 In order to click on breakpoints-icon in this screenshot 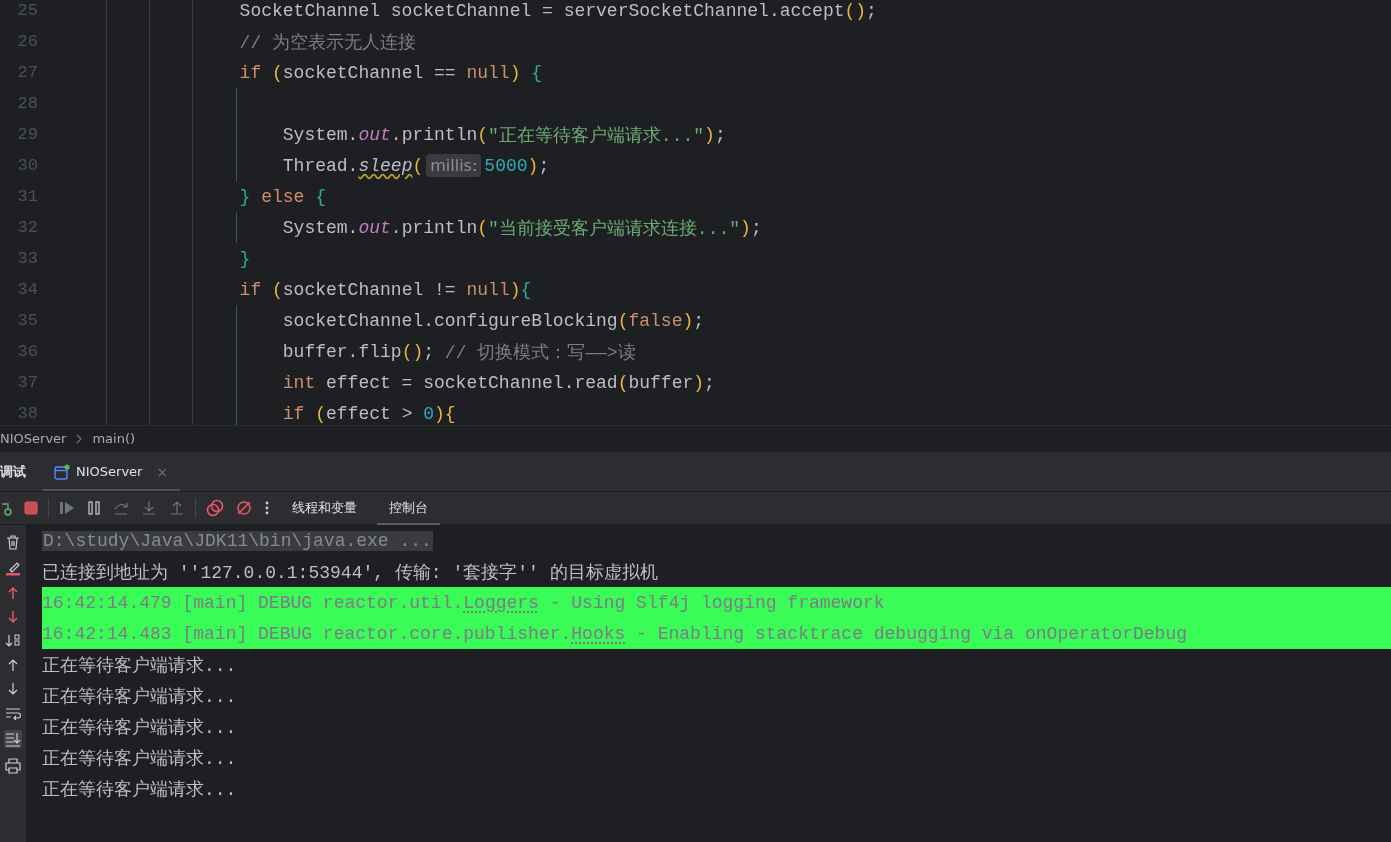, I will do `click(215, 508)`.